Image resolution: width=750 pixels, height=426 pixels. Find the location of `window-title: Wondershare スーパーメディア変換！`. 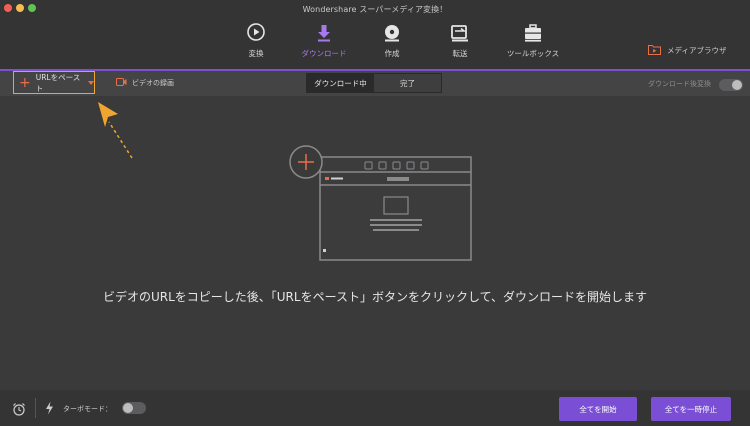

window-title: Wondershare スーパーメディア変換！ is located at coordinates (375, 9).